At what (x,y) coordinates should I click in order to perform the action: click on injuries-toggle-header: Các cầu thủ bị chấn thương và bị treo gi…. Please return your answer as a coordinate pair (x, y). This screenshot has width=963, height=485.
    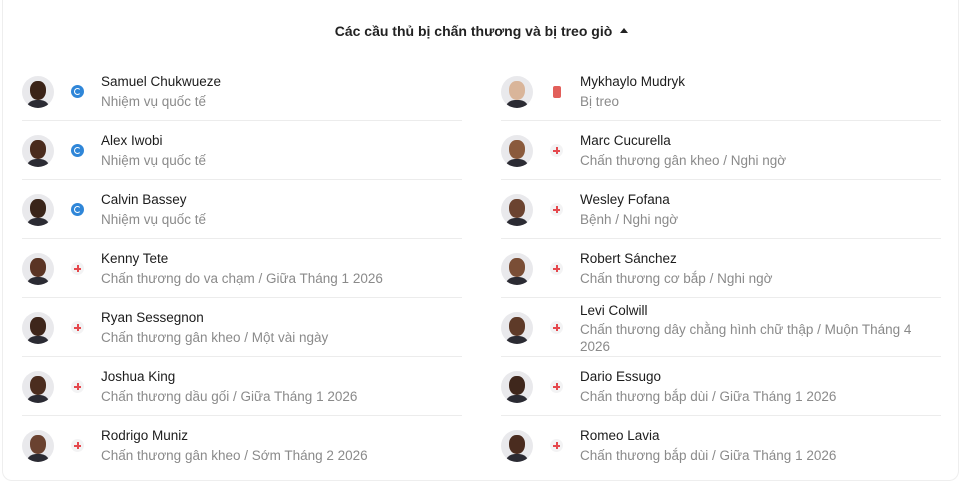
    Looking at the image, I should click on (481, 31).